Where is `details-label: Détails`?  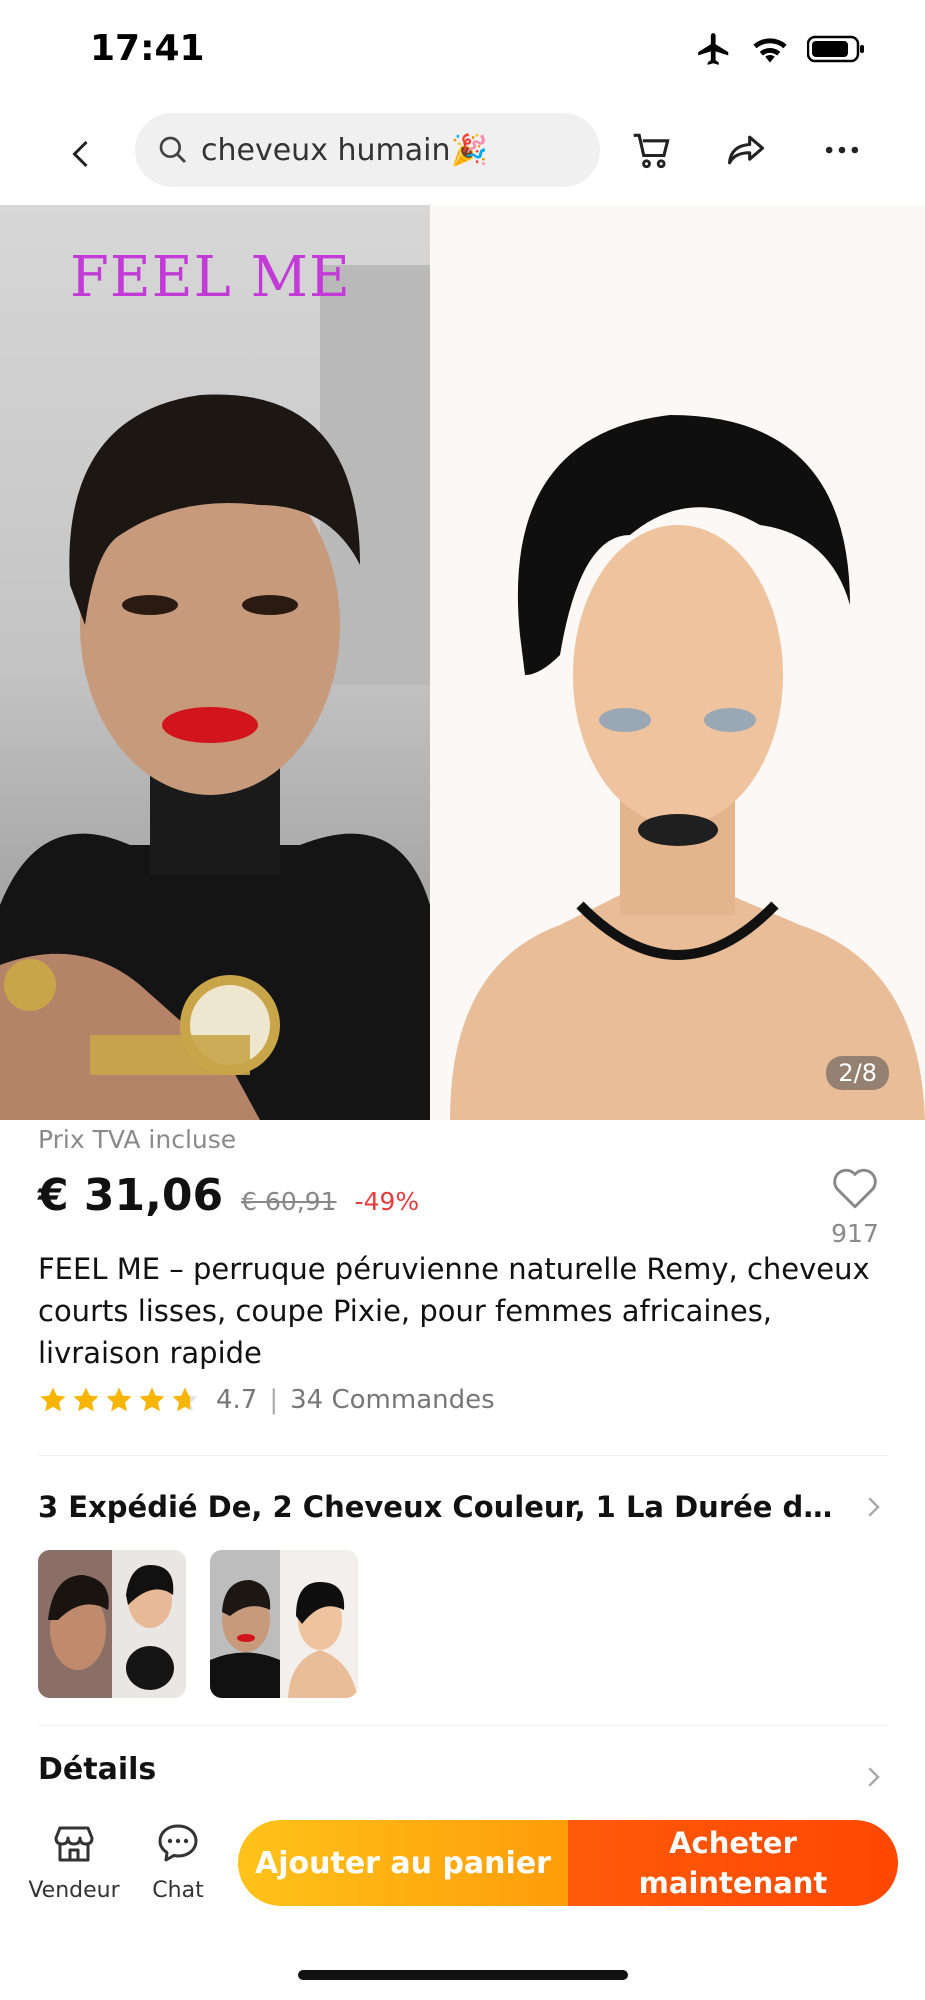 details-label: Détails is located at coordinates (97, 1769).